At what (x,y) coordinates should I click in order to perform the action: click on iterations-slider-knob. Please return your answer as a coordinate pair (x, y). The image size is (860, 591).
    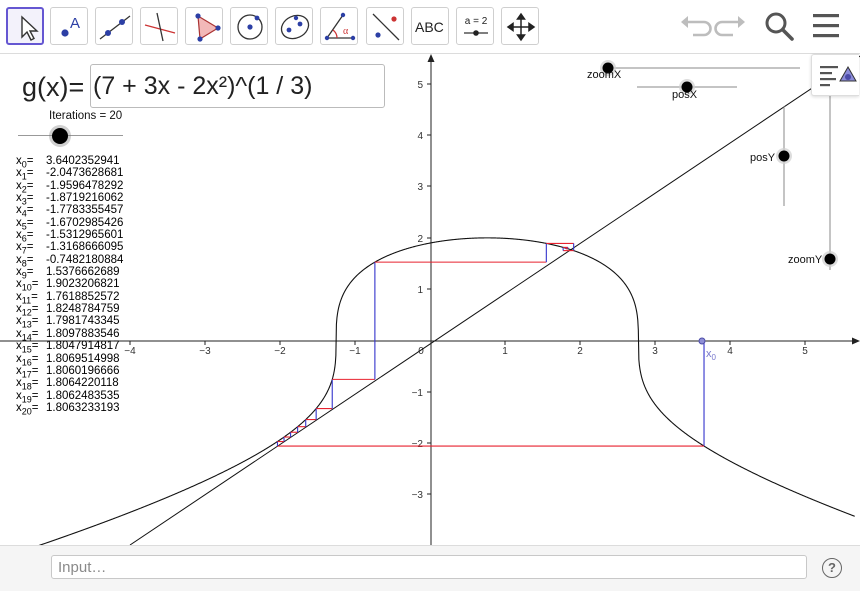
    Looking at the image, I should click on (60, 136).